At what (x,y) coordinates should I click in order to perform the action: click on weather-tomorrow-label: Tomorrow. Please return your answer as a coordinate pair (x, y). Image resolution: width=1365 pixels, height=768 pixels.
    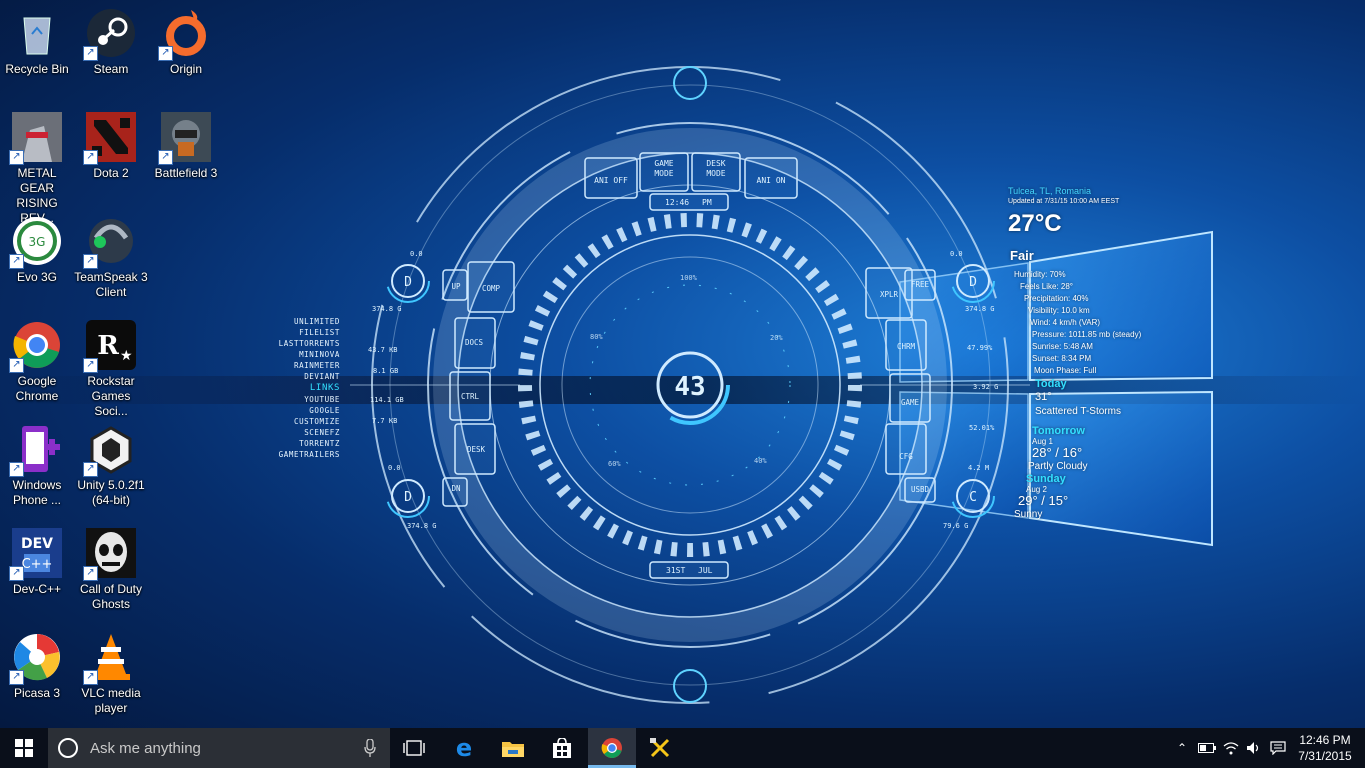
    Looking at the image, I should click on (1058, 431).